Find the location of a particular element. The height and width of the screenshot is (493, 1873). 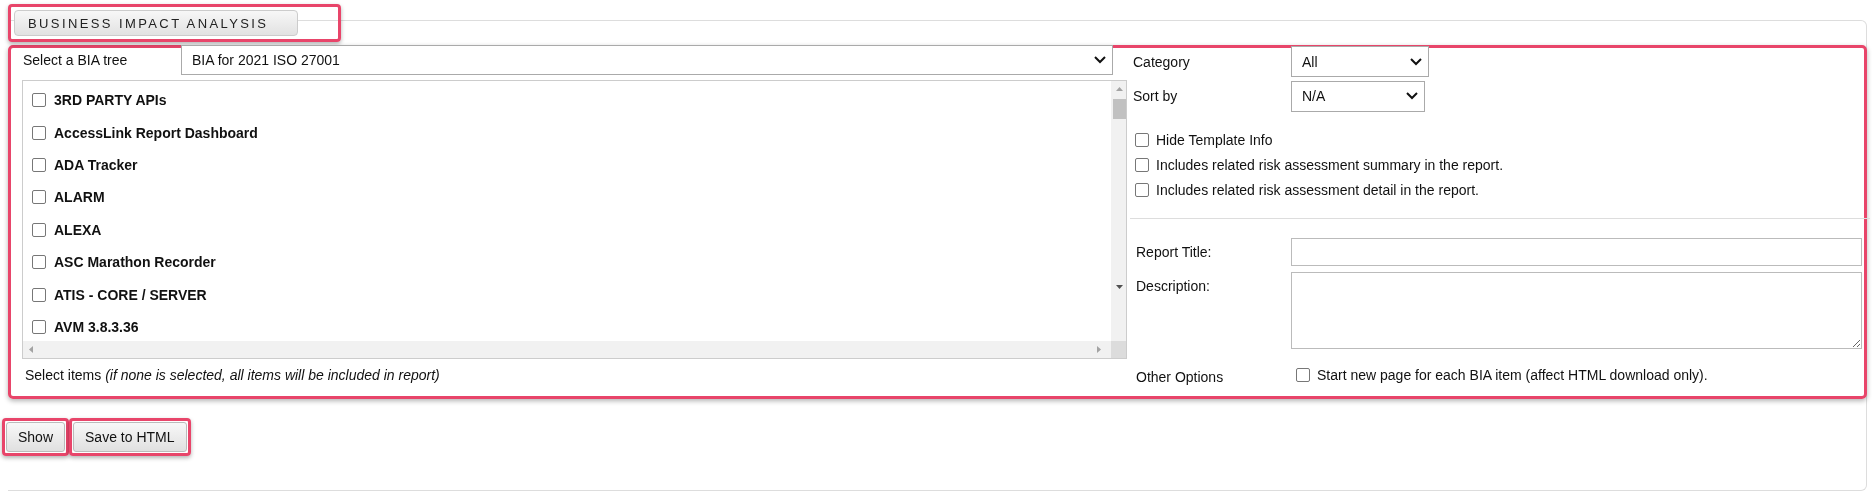

category-label: Category is located at coordinates (1162, 61).